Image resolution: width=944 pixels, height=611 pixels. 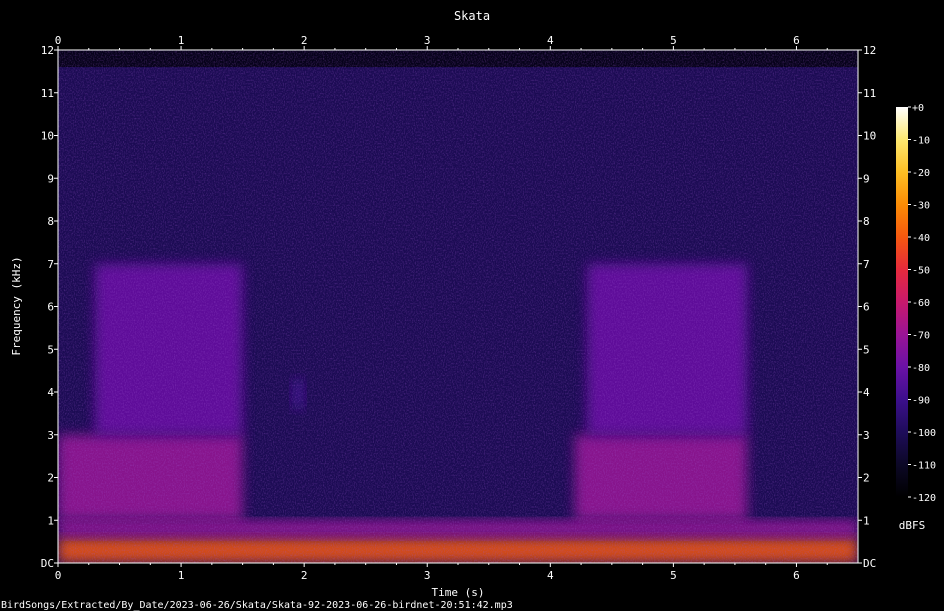 What do you see at coordinates (921, 401) in the screenshot?
I see `colorbar-tick-label: -90` at bounding box center [921, 401].